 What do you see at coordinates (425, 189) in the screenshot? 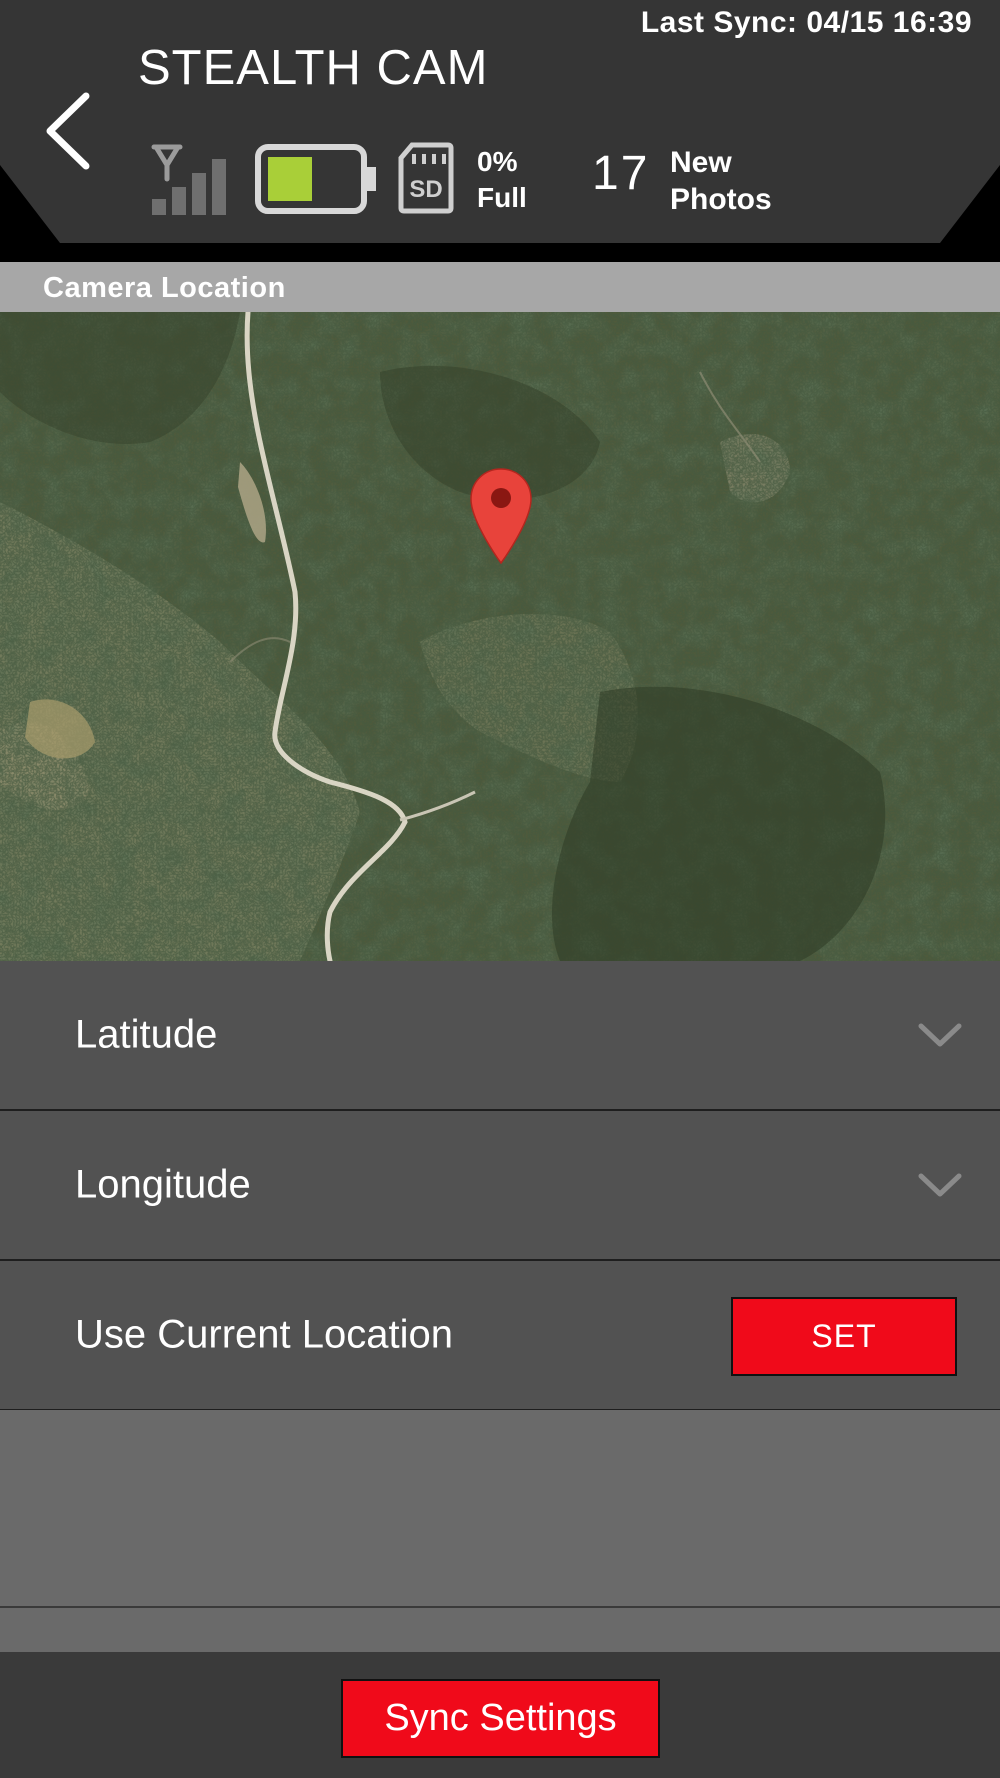
I see `sd-label: SD` at bounding box center [425, 189].